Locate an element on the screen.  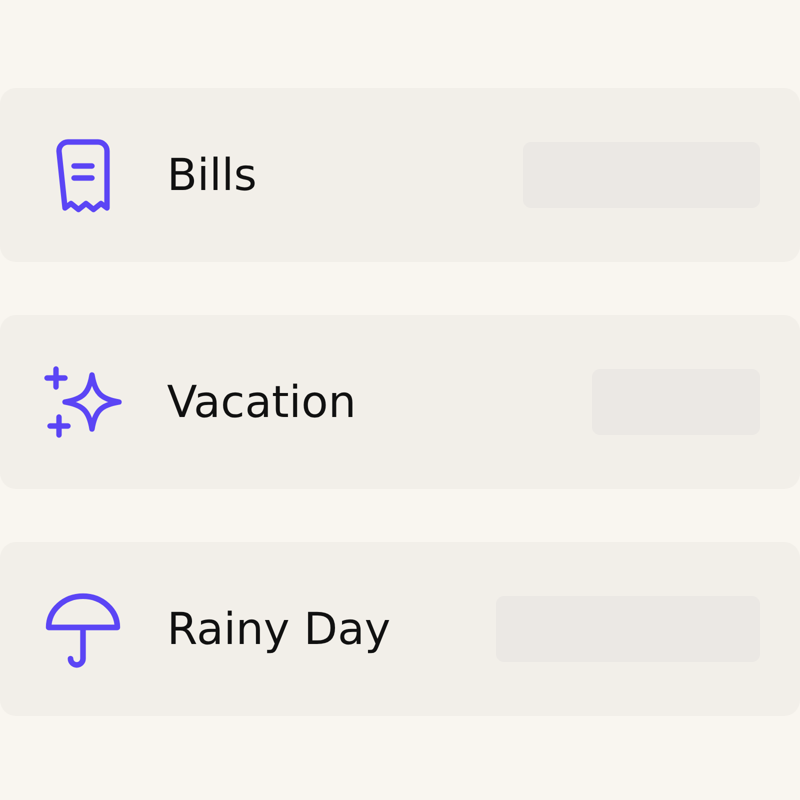
goal-name: Bills is located at coordinates (212, 175).